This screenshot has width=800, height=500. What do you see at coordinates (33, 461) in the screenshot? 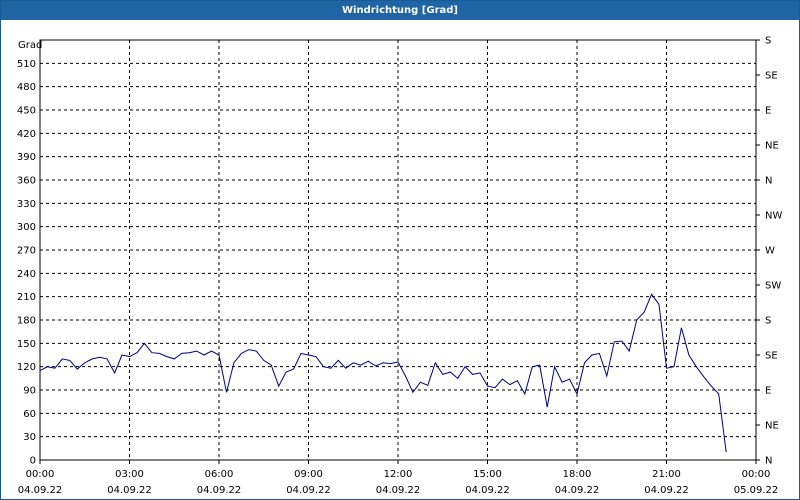
I see `y-tick-label: 0` at bounding box center [33, 461].